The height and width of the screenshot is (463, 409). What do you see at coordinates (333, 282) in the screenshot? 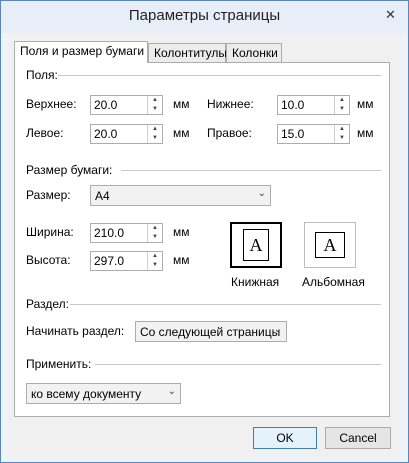
I see `landscape-label: Альбомная` at bounding box center [333, 282].